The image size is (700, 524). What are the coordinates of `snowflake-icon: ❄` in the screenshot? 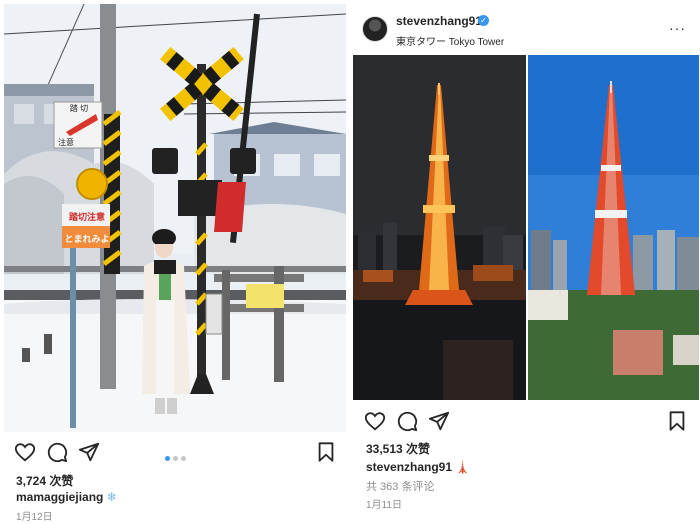 It's located at (111, 497).